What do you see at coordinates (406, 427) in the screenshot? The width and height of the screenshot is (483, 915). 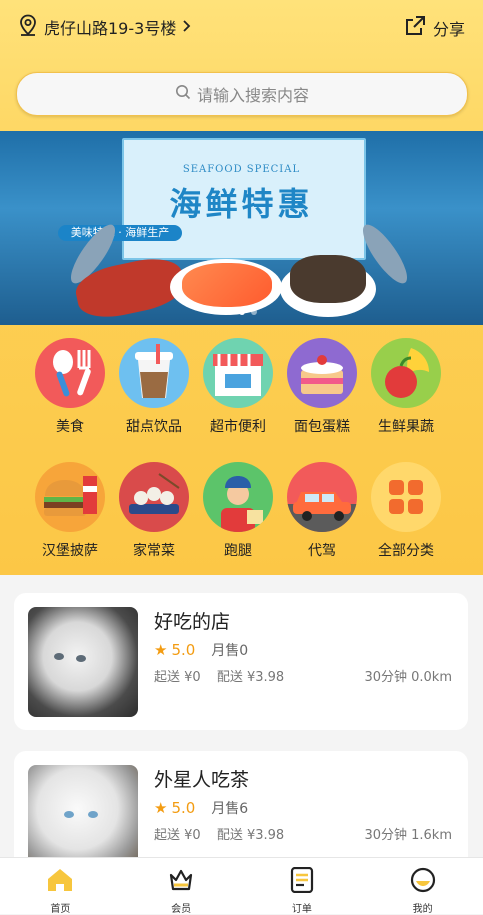 I see `category-label: 生鲜果蔬` at bounding box center [406, 427].